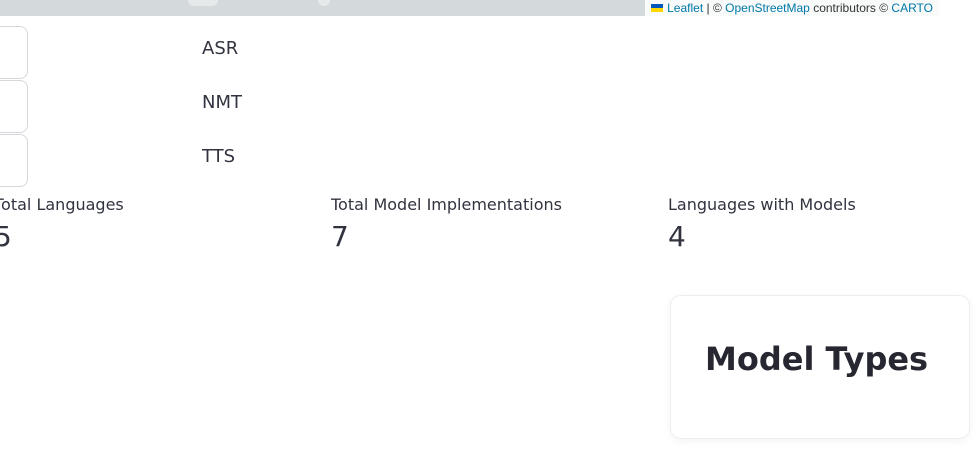 This screenshot has height=461, width=979. Describe the element at coordinates (685, 8) in the screenshot. I see `leaflet-link: Leaflet` at that location.